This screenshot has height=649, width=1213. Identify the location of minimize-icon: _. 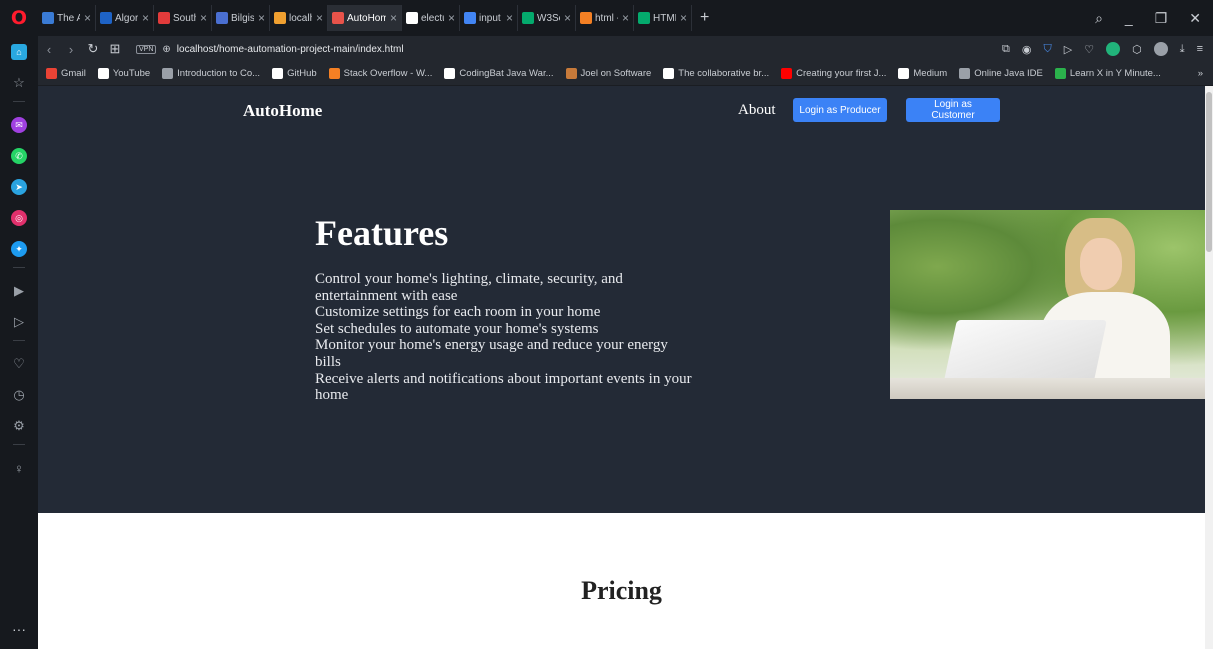
(1129, 18).